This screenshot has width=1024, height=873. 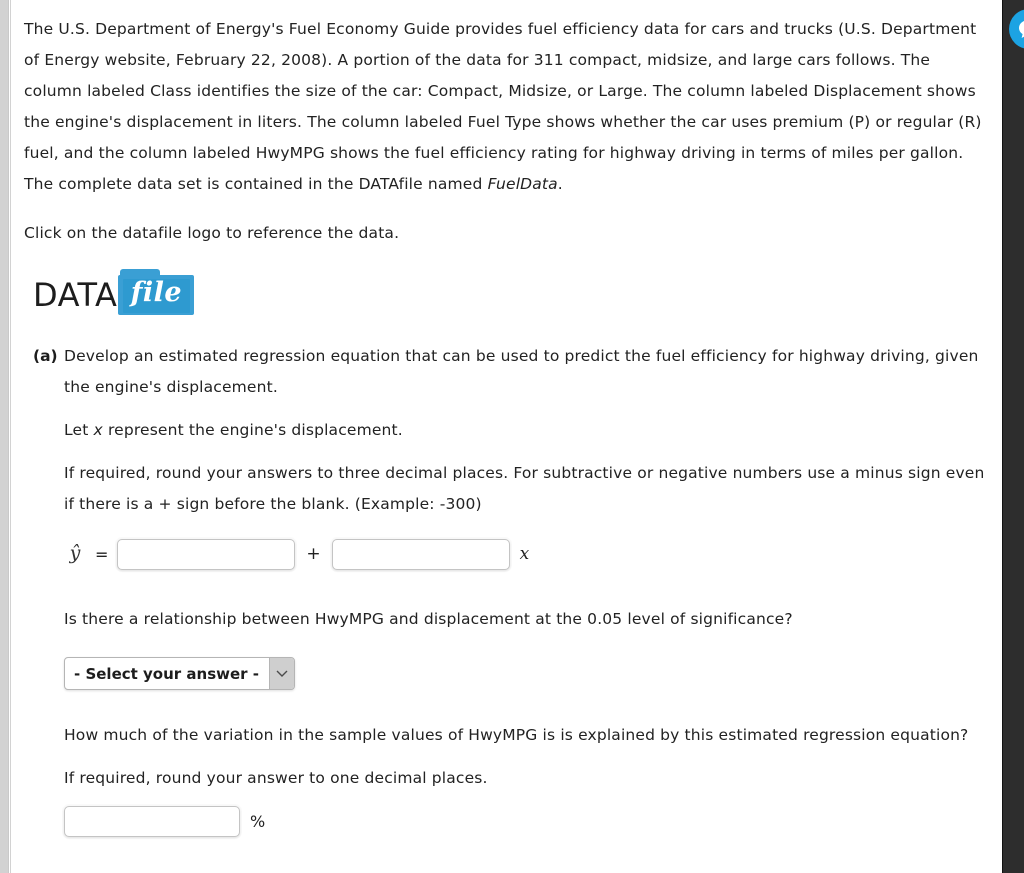 What do you see at coordinates (522, 184) in the screenshot?
I see `datafile-name: FuelData` at bounding box center [522, 184].